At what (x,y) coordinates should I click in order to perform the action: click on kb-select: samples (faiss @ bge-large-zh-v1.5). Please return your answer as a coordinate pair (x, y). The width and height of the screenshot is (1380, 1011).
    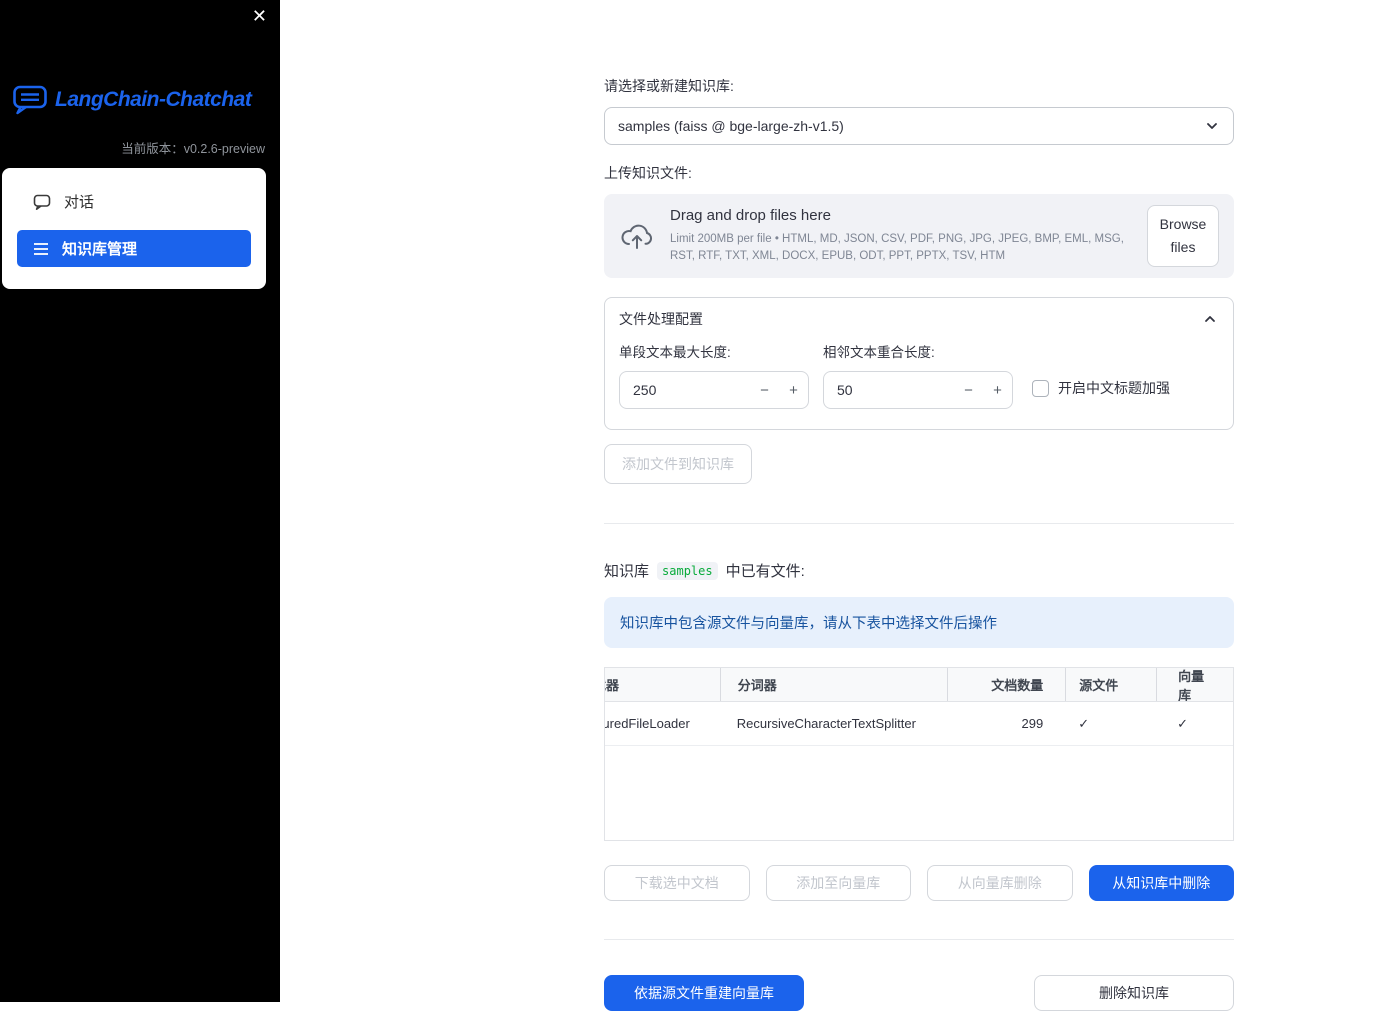
    Looking at the image, I should click on (919, 126).